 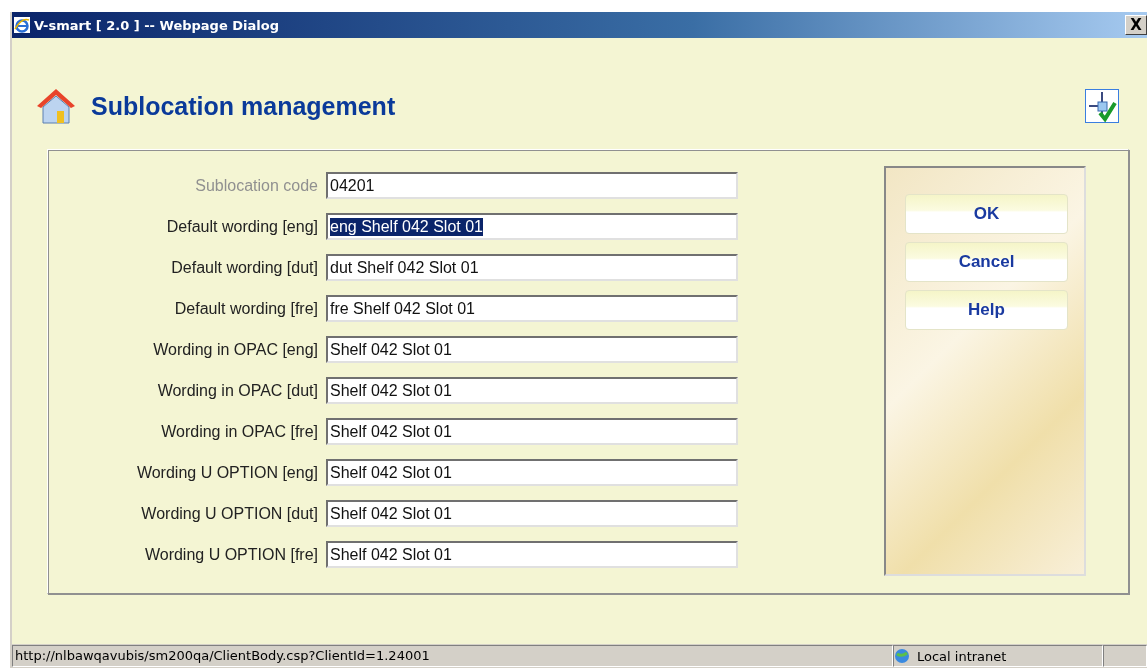 I want to click on field-label: Wording in OPAC [eng], so click(x=235, y=349).